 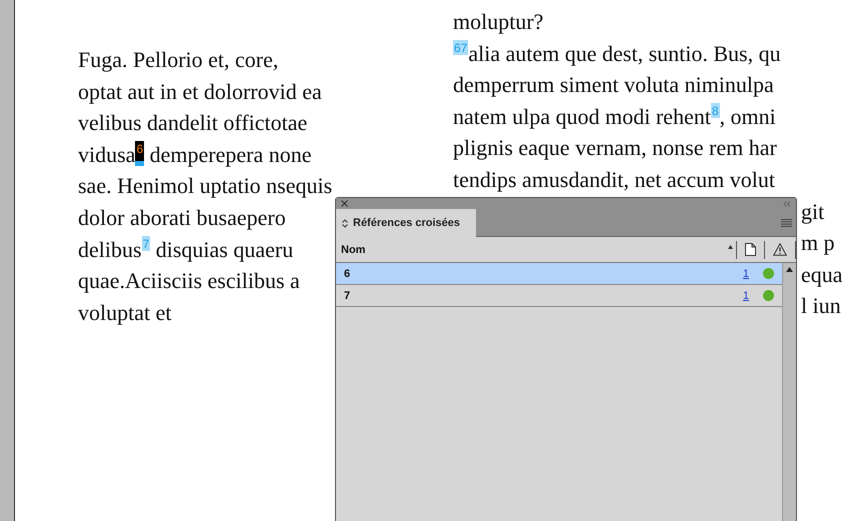 I want to click on scroll-up-arrow-icon, so click(x=789, y=269).